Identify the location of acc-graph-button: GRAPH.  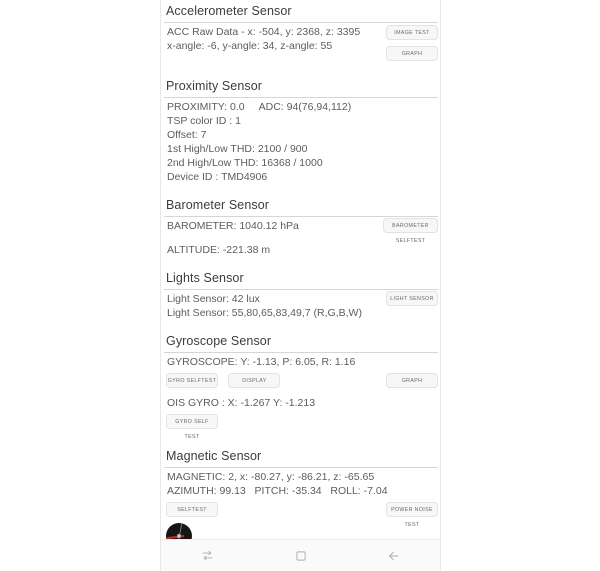
(412, 53).